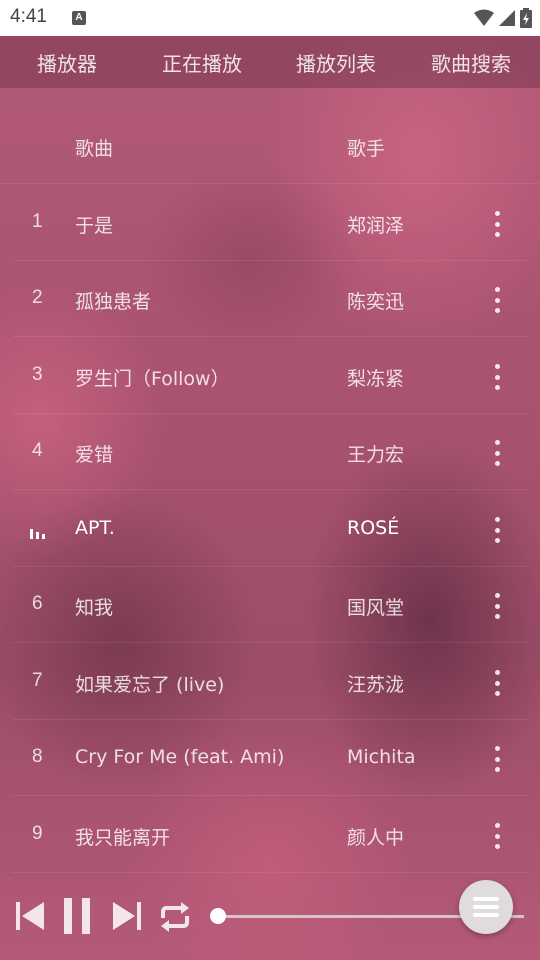 The width and height of the screenshot is (540, 960). What do you see at coordinates (471, 62) in the screenshot?
I see `tab-song-search: 歌曲搜索` at bounding box center [471, 62].